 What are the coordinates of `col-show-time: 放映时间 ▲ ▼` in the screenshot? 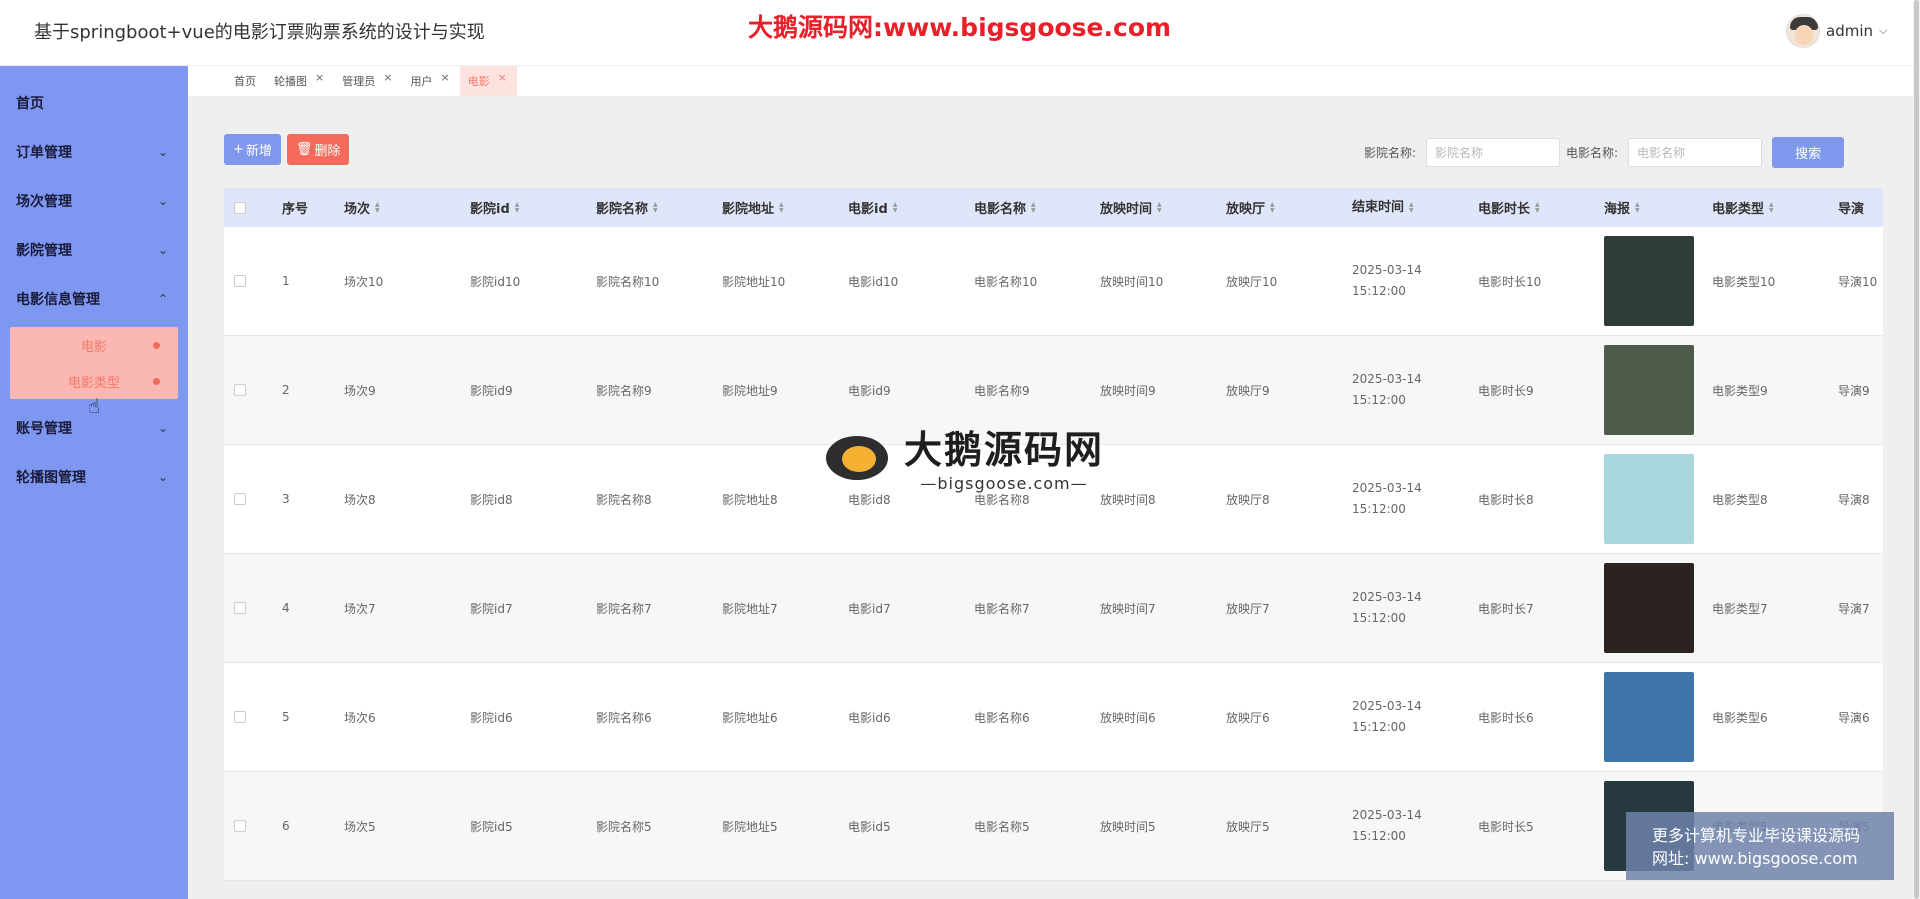 It's located at (1163, 207).